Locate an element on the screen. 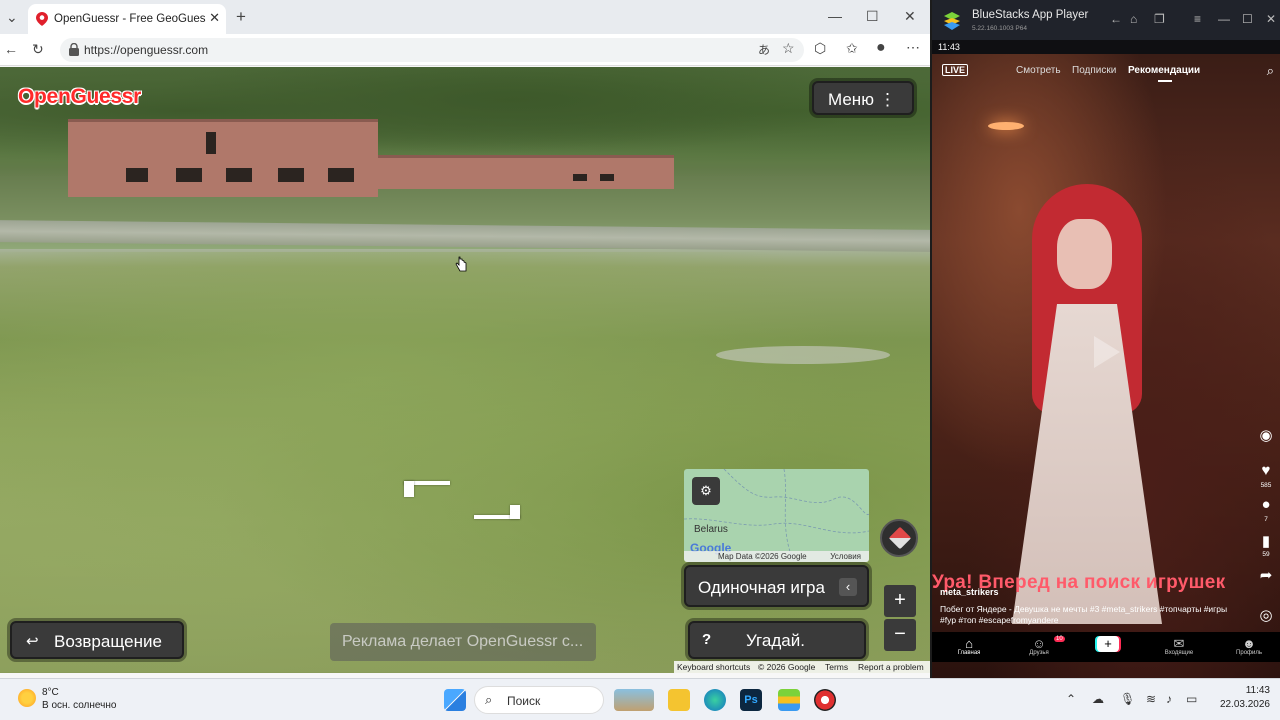 Image resolution: width=1280 pixels, height=720 pixels. tiktok-bottom-nav: ⌂ Главная ☺ 10 Друзья + ✉ Входящие ☻ Профиль is located at coordinates (1106, 647).